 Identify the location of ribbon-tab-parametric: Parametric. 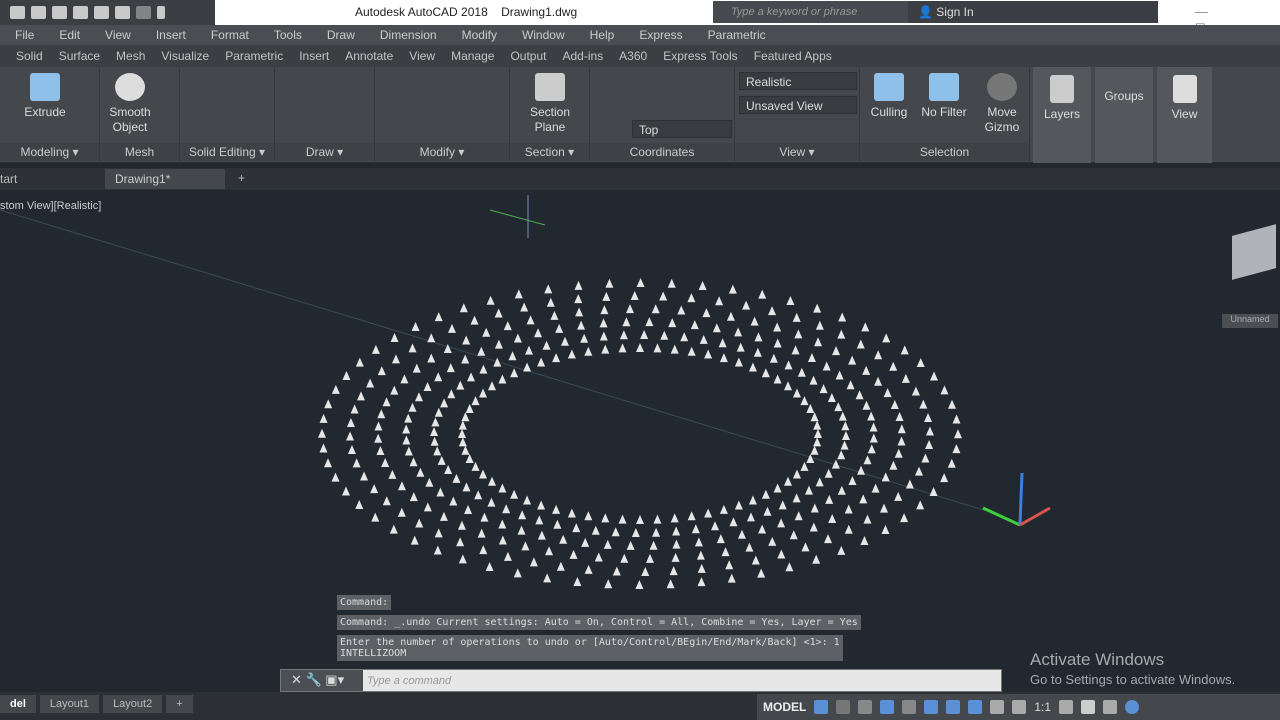
(254, 56).